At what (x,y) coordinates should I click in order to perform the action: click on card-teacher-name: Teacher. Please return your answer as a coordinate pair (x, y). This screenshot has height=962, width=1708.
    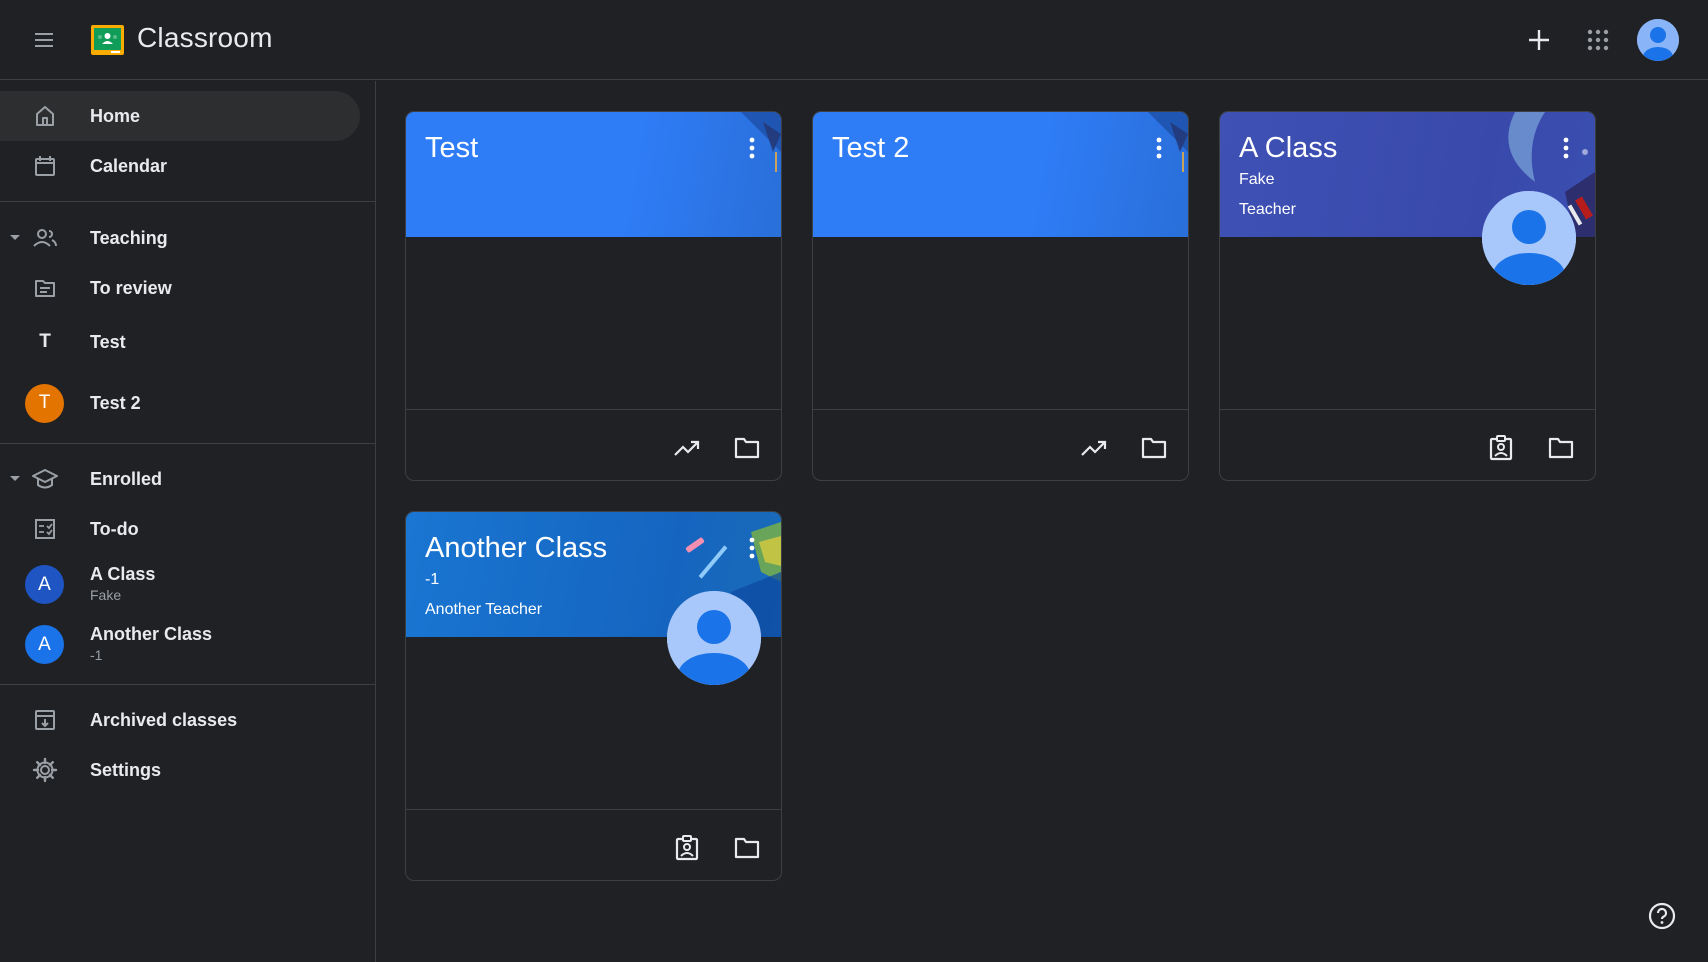
    Looking at the image, I should click on (1267, 210).